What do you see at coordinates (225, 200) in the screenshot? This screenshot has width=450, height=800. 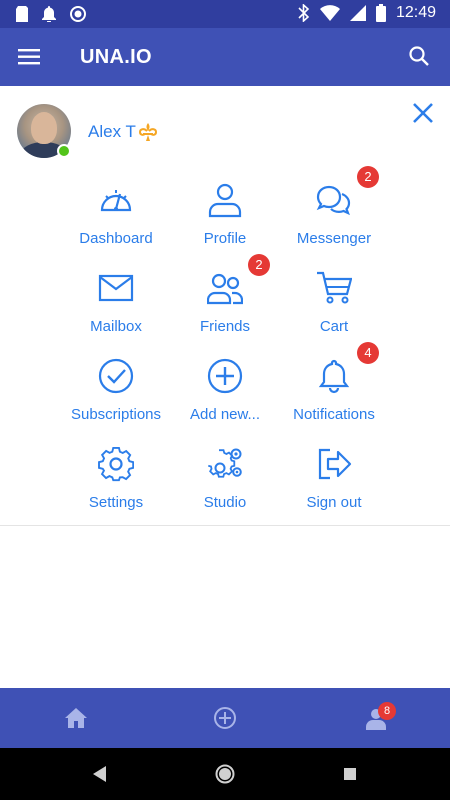 I see `person-icon` at bounding box center [225, 200].